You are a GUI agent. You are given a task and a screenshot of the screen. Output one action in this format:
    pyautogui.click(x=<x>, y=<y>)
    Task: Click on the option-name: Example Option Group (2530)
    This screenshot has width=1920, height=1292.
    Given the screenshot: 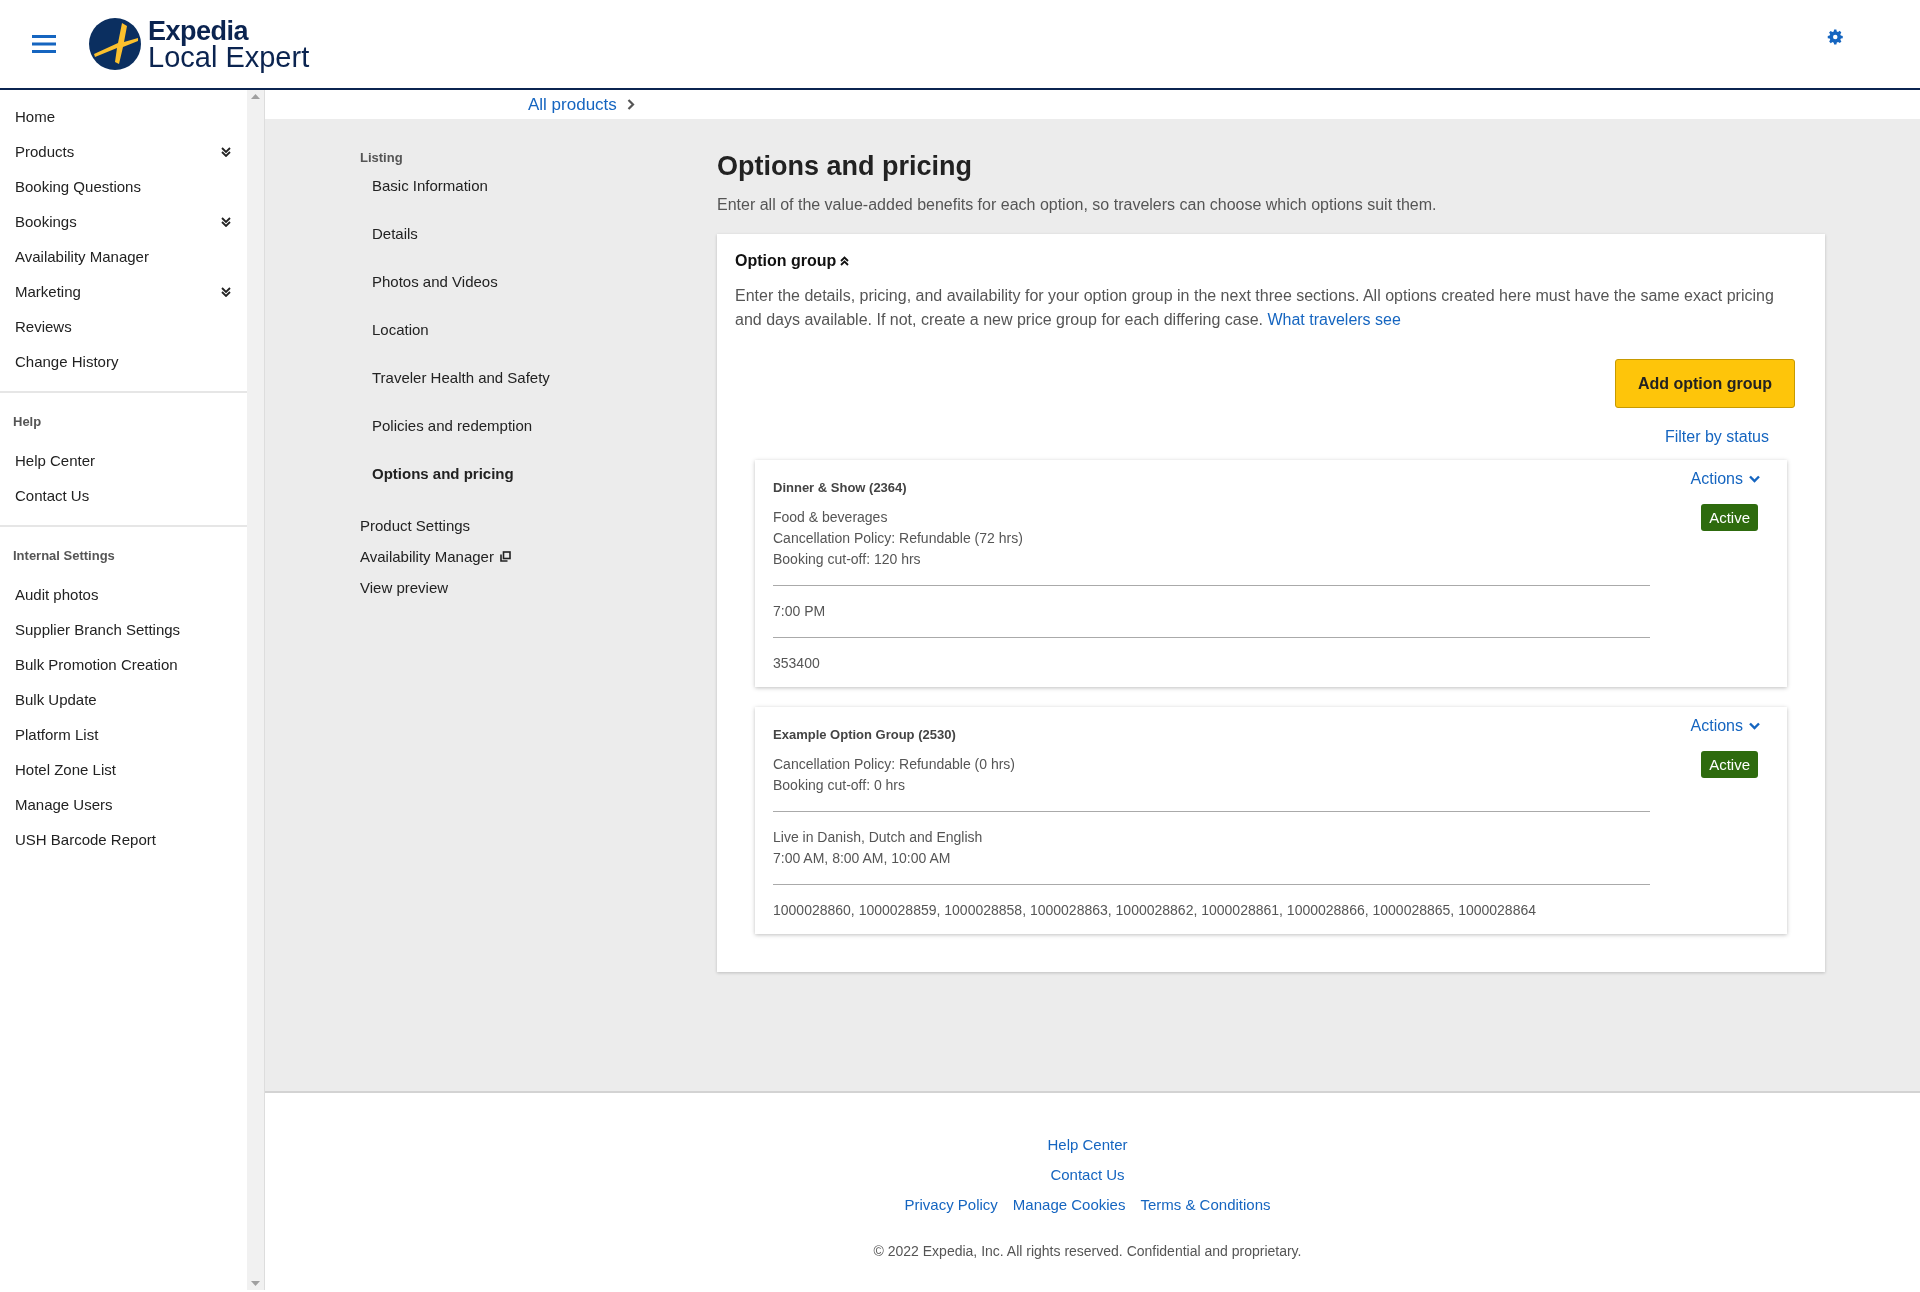 What is the action you would take?
    pyautogui.click(x=865, y=734)
    